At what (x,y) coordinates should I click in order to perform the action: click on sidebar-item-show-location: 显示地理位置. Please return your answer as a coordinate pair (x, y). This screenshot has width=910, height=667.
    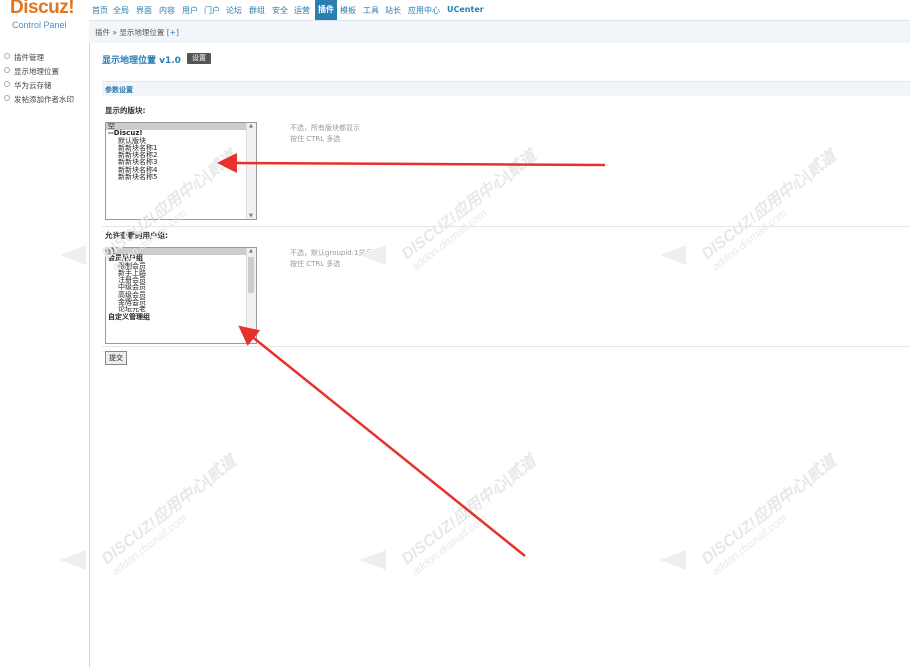
    Looking at the image, I should click on (31, 71).